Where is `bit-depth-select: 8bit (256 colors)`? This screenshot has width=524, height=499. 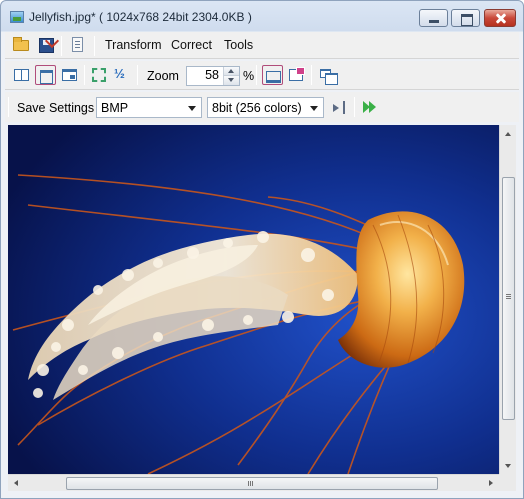 bit-depth-select: 8bit (256 colors) is located at coordinates (265, 107).